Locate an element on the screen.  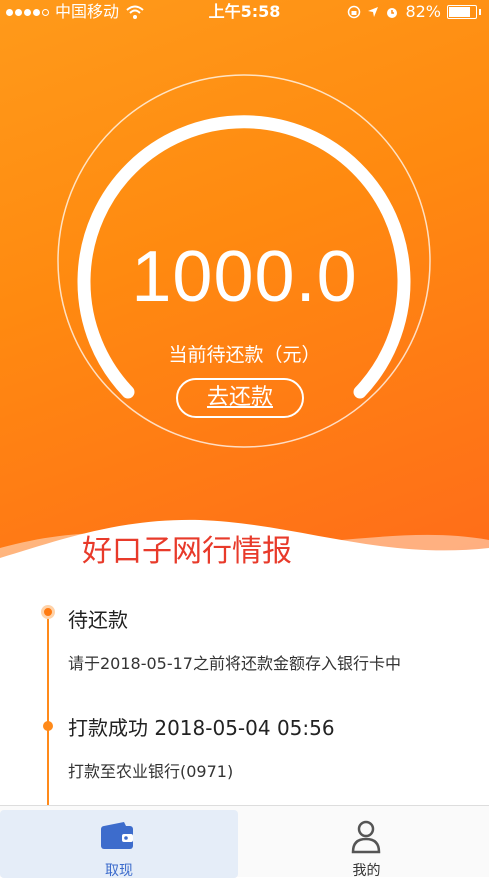
rotation-lock-icon is located at coordinates (354, 12).